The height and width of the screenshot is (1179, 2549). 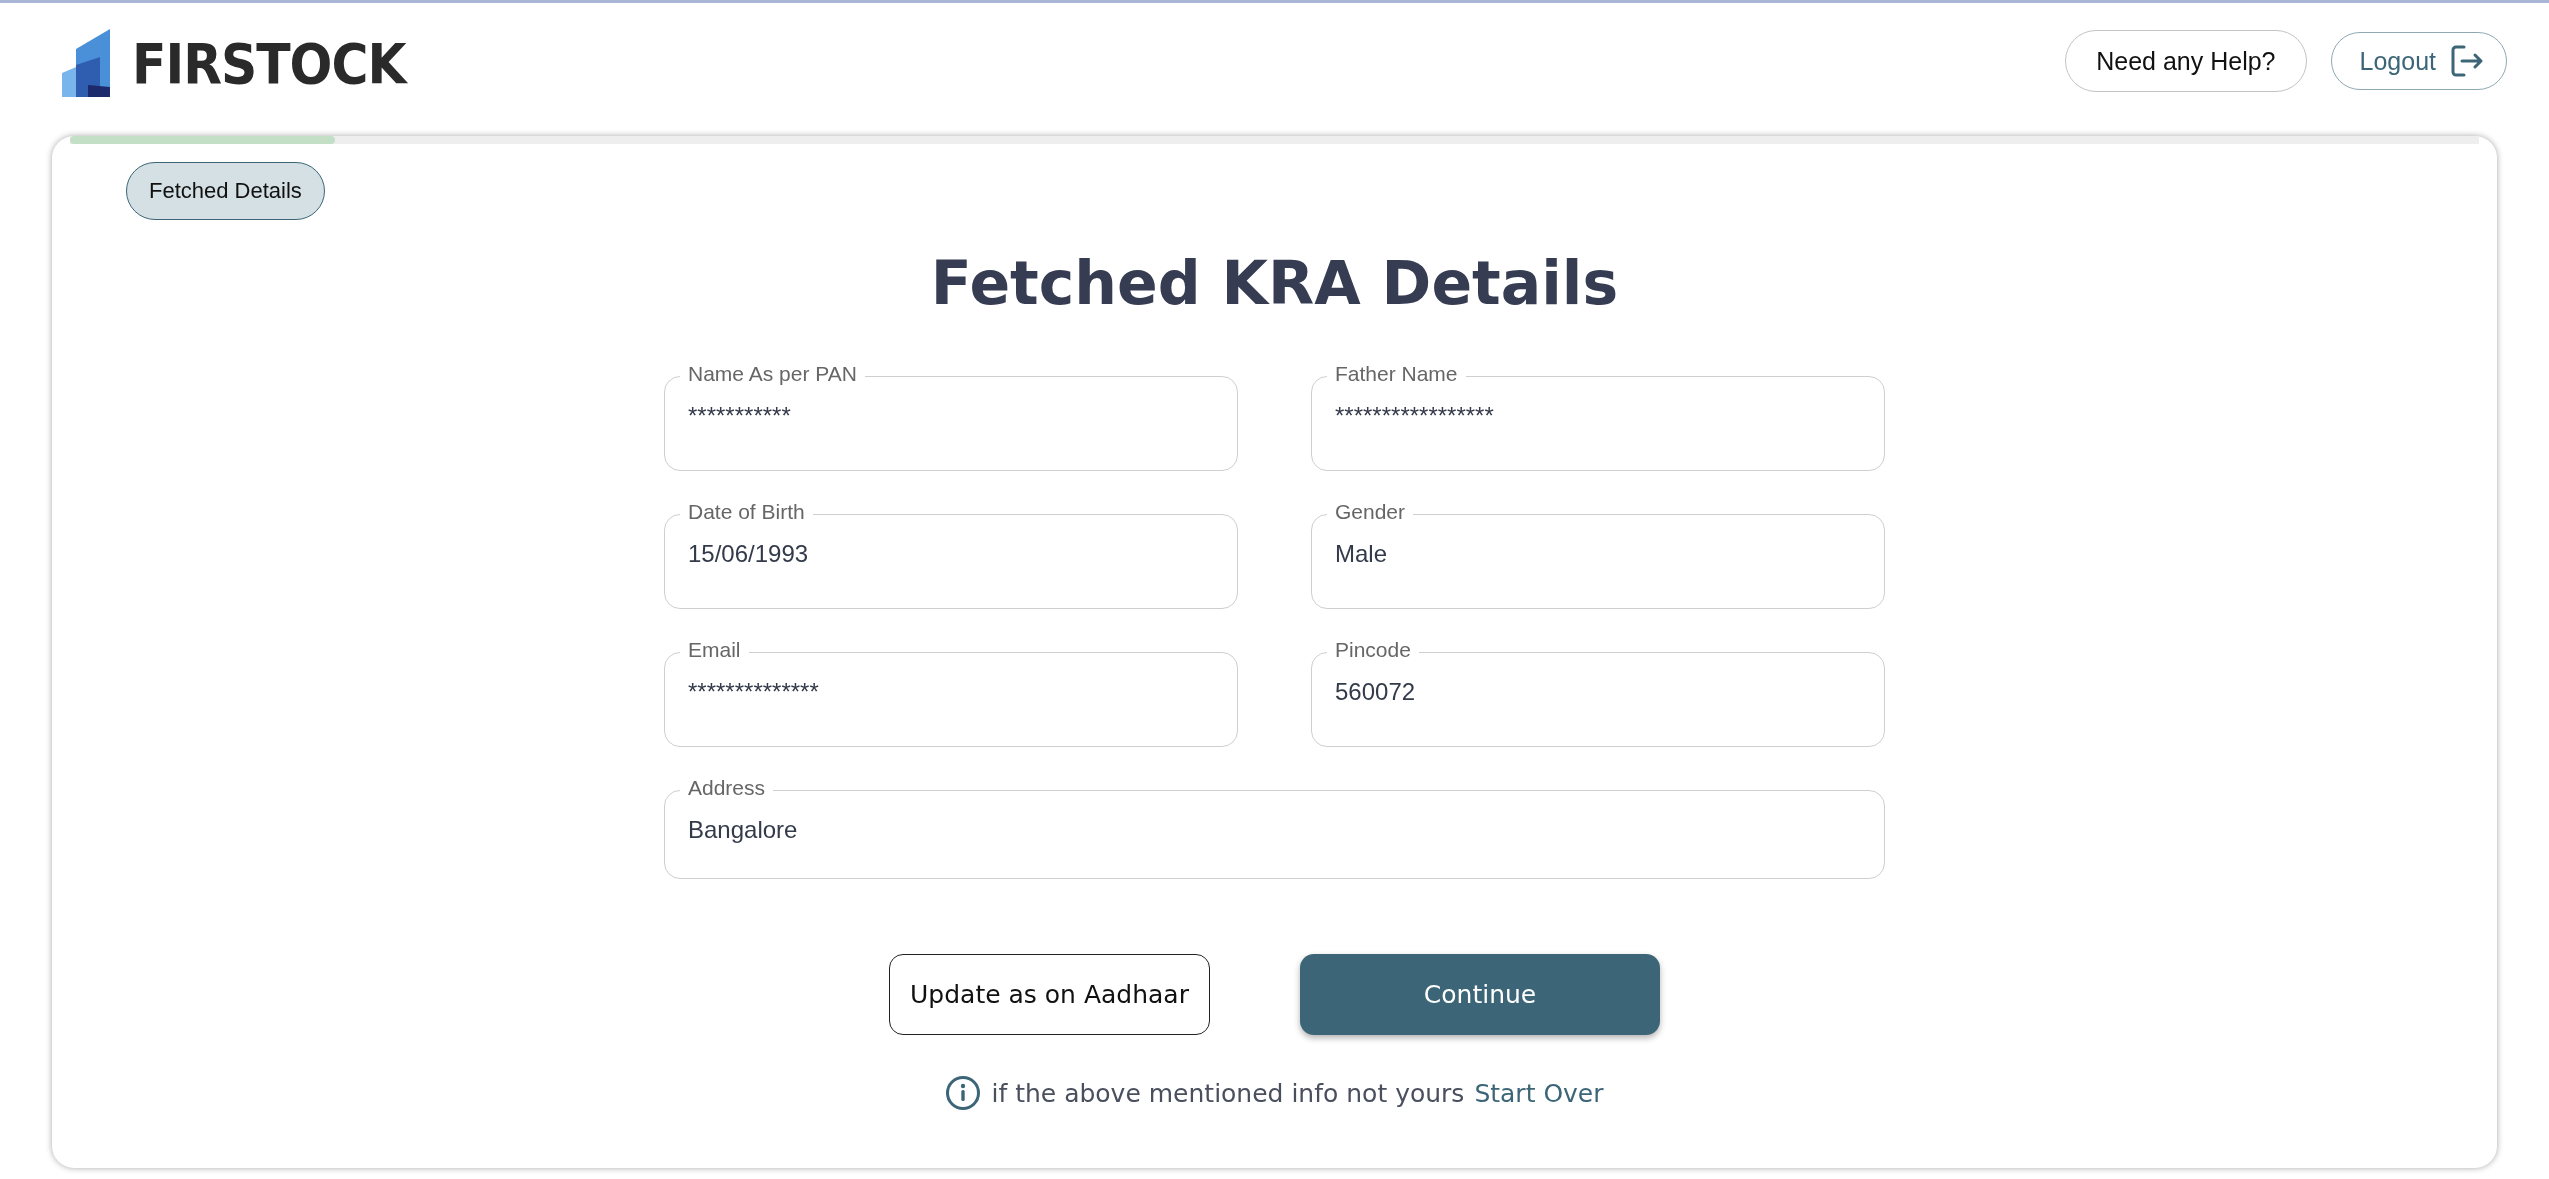 I want to click on logo-text: FIRSTOCK, so click(x=269, y=63).